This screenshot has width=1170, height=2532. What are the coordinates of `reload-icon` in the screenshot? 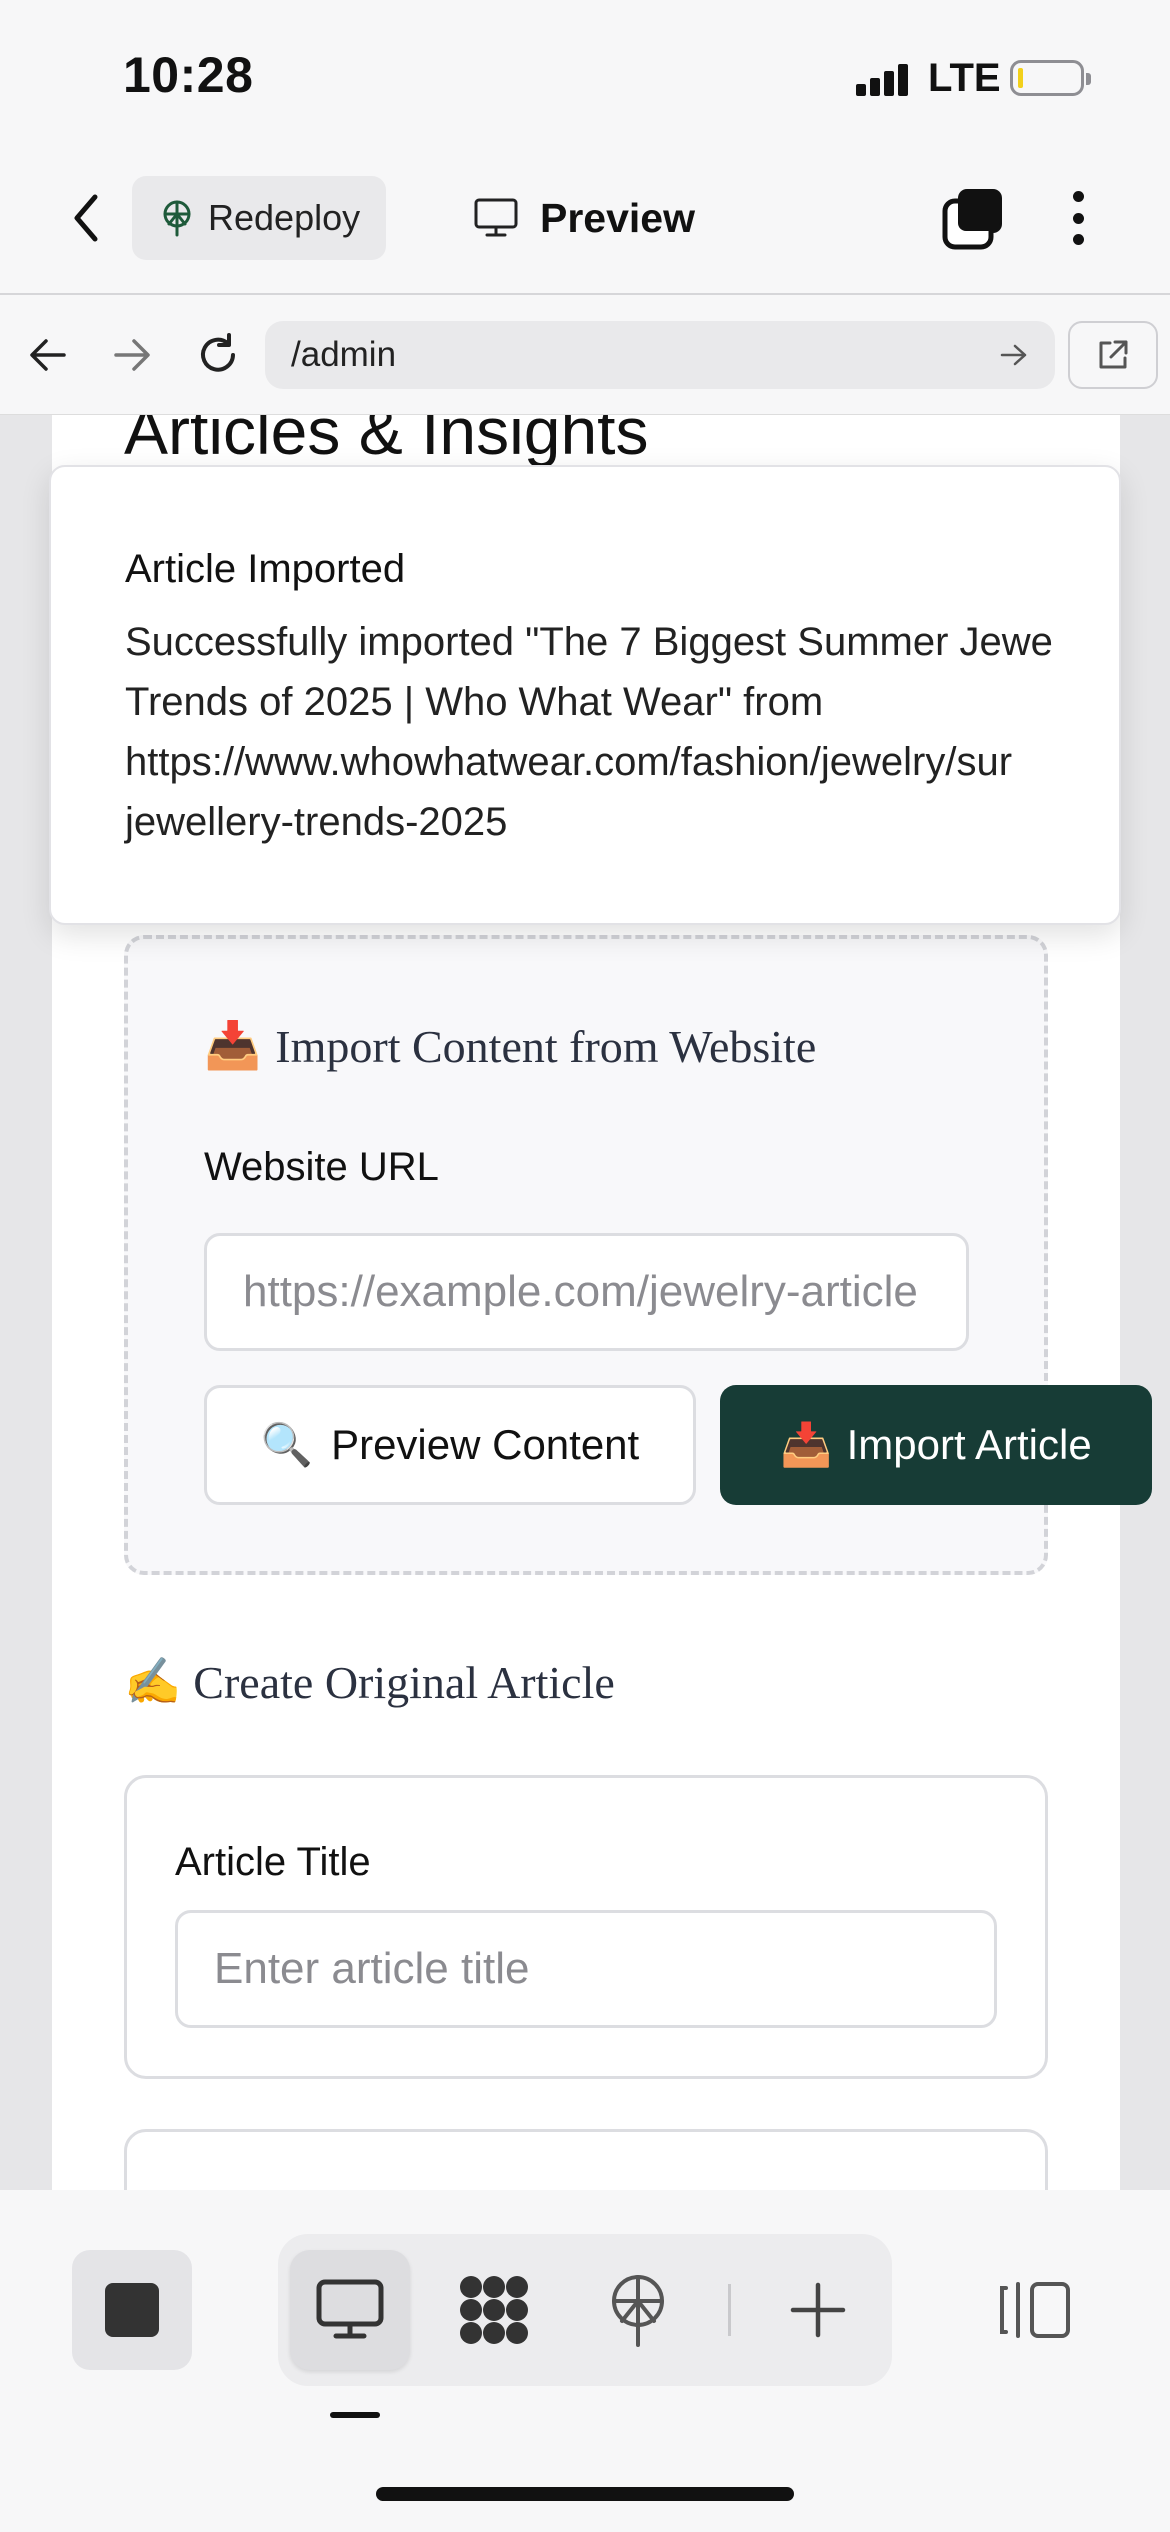 It's located at (218, 352).